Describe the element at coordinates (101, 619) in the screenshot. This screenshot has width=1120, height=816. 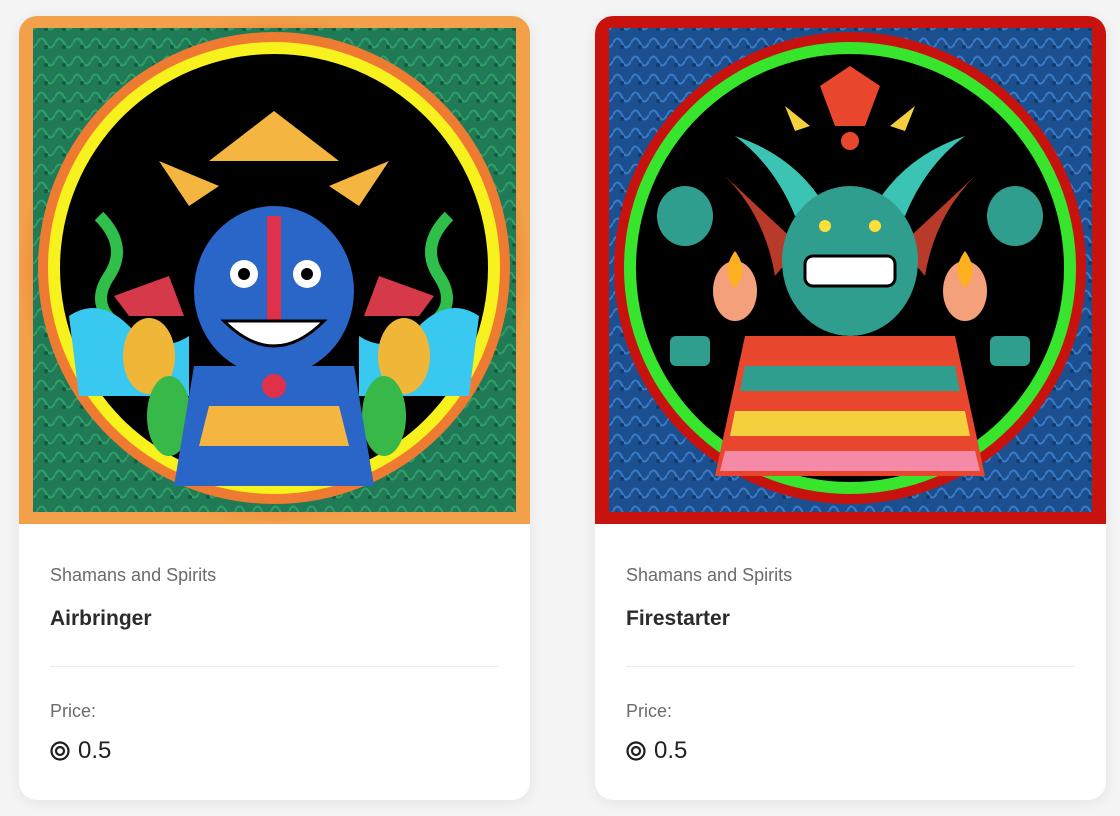
I see `nft-title: Airbringer` at that location.